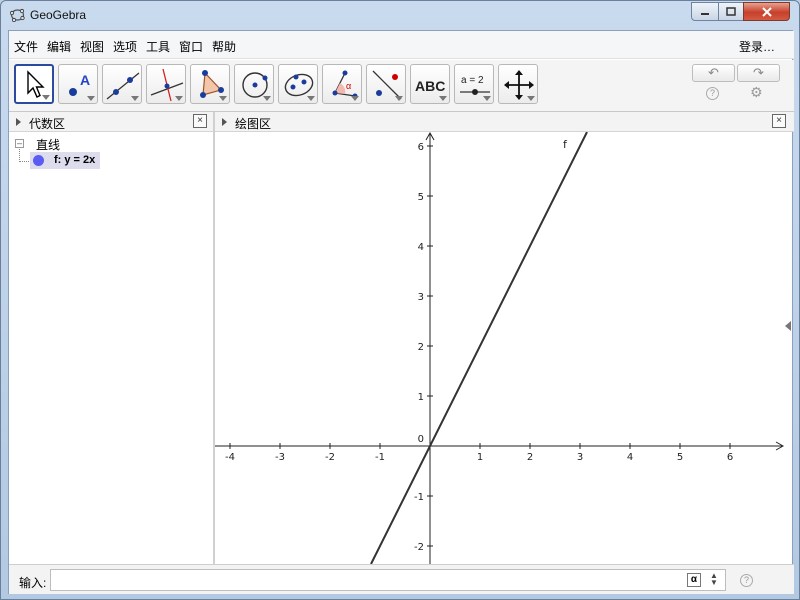 The image size is (800, 600). Describe the element at coordinates (58, 15) in the screenshot. I see `window-title: GeoGebra` at that location.